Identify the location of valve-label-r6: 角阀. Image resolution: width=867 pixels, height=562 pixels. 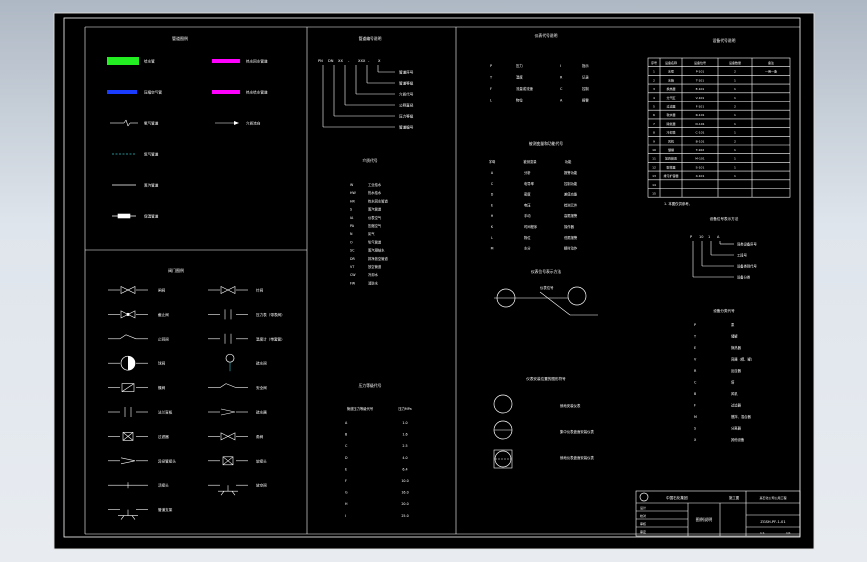
(260, 436).